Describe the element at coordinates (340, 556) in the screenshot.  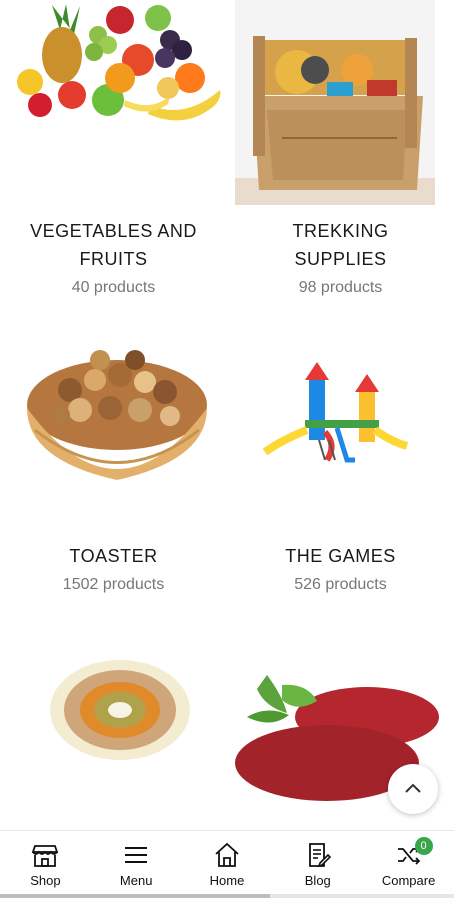
I see `category-title: THE GAMES` at that location.